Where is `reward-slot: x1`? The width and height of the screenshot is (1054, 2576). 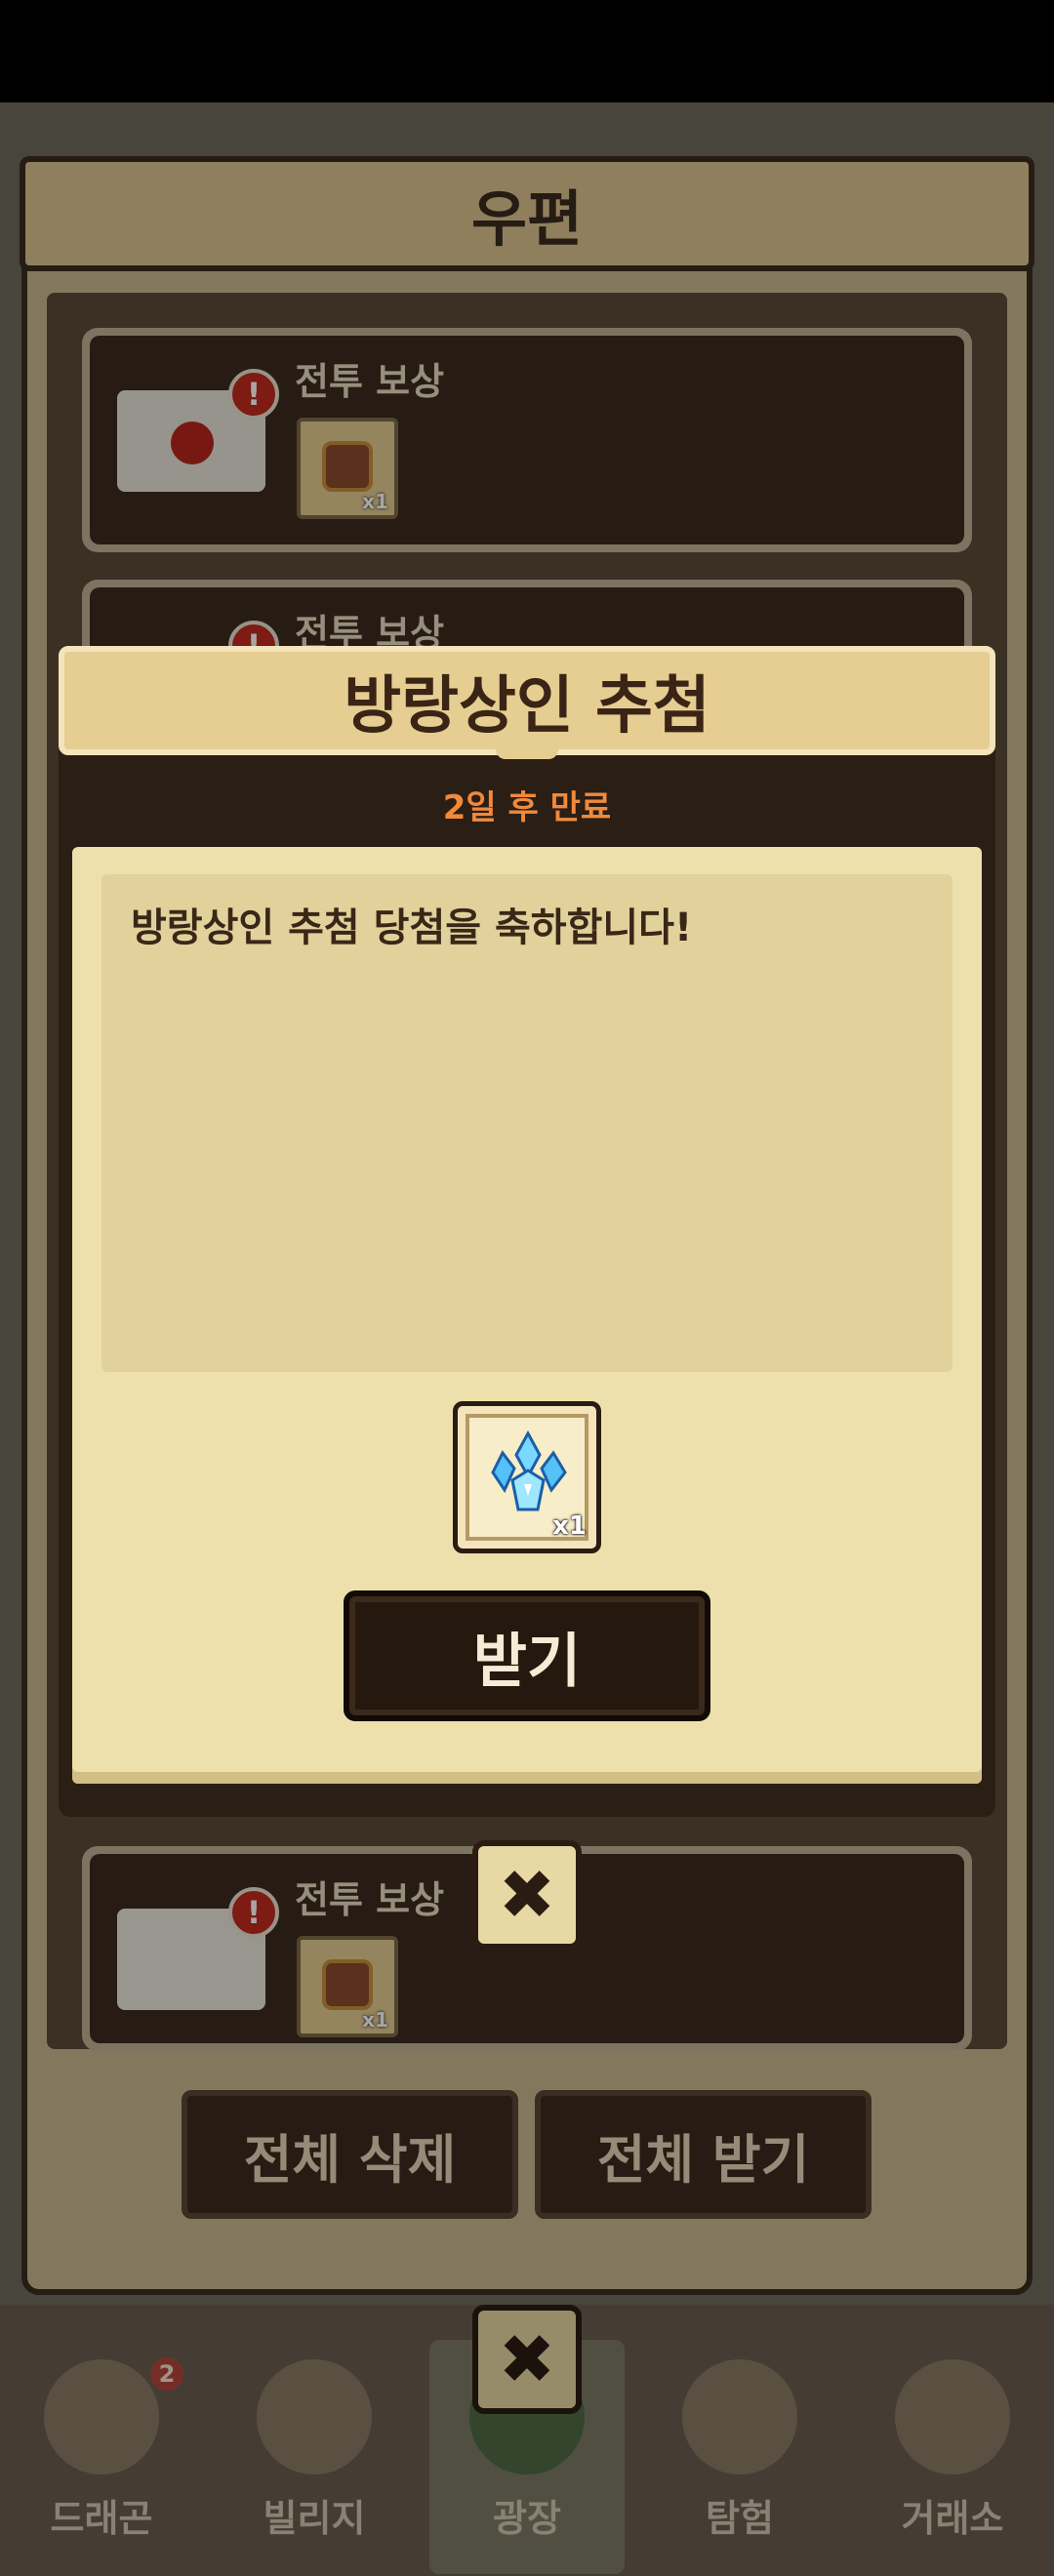
reward-slot: x1 is located at coordinates (527, 1477).